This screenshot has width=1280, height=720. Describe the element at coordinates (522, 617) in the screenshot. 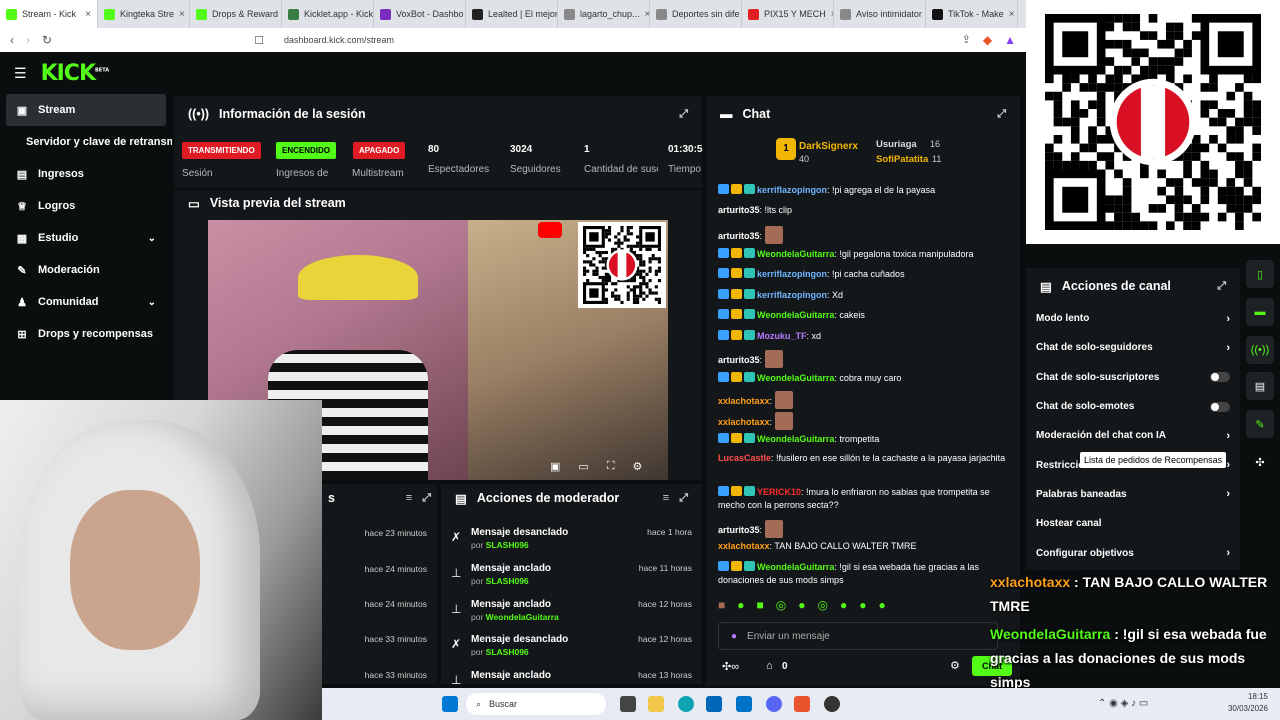

I see `mod-user: WeondelaGuitarra` at that location.